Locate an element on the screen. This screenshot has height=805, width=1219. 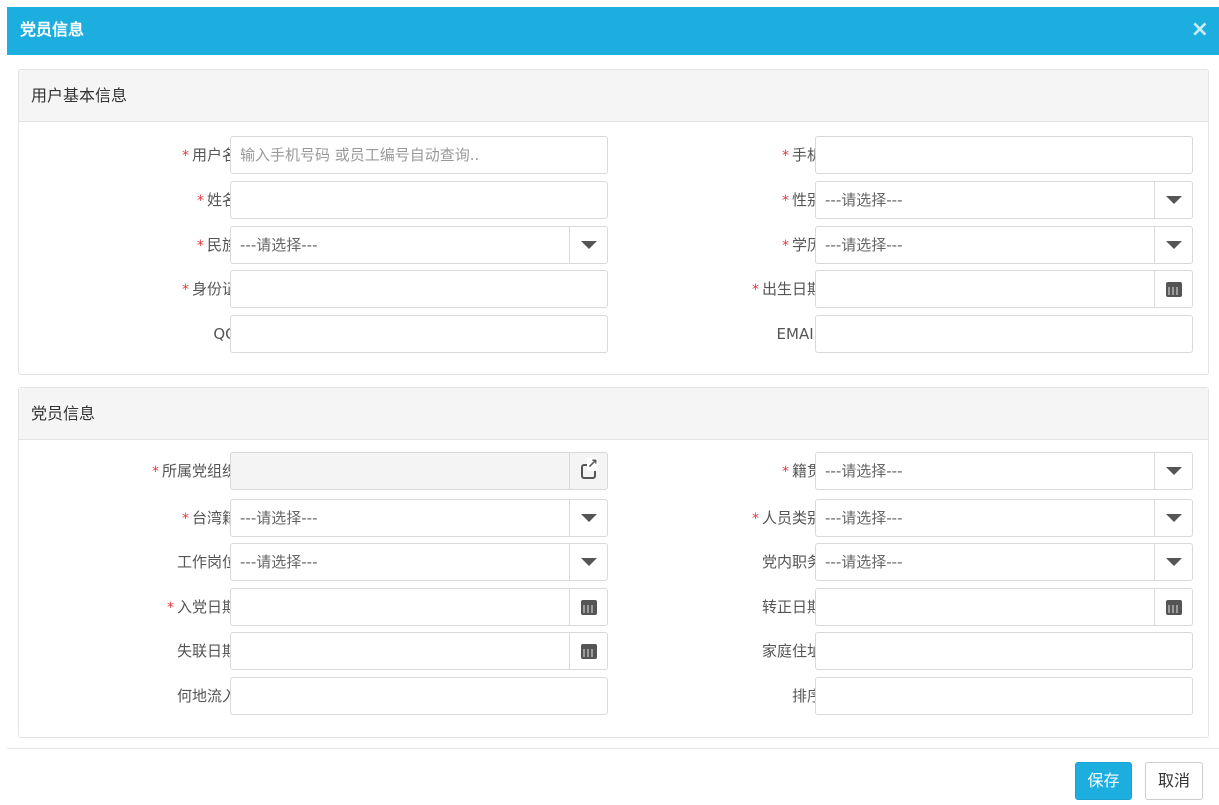
native-place-select: ---请选择--- is located at coordinates (1004, 471).